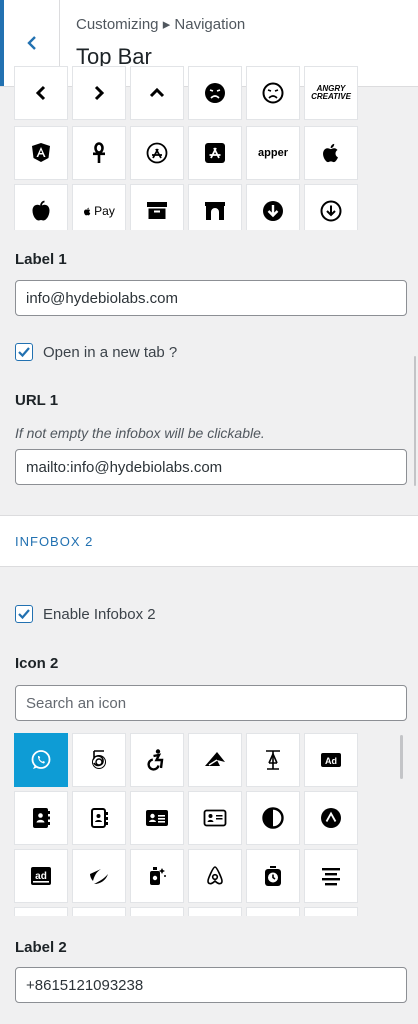 The width and height of the screenshot is (418, 1024). I want to click on new-tab-label: Open in a new tab ?, so click(110, 352).